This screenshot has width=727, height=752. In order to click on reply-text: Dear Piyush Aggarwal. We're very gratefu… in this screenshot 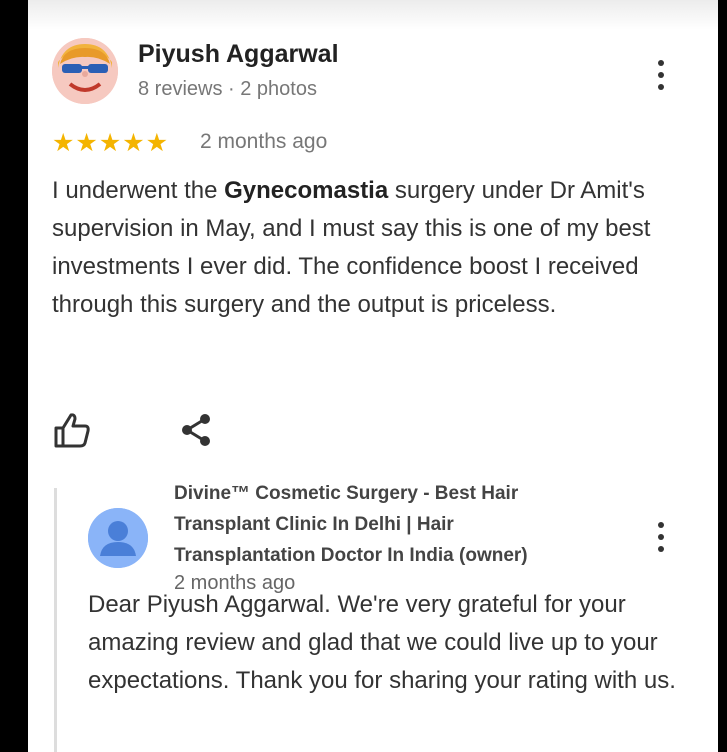, I will do `click(382, 642)`.